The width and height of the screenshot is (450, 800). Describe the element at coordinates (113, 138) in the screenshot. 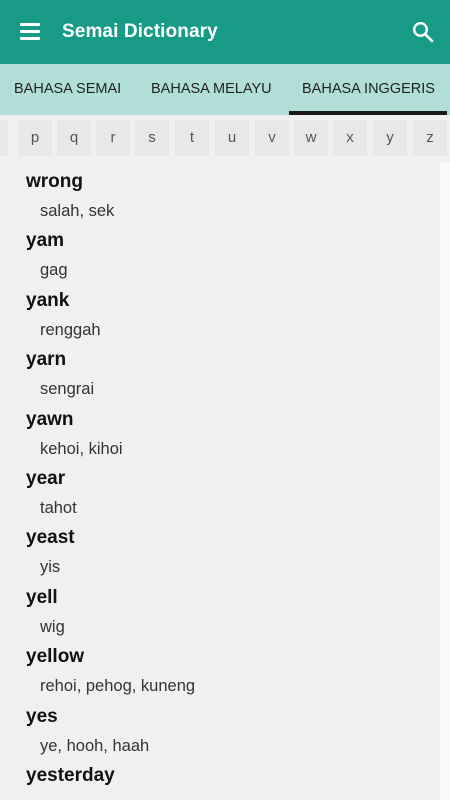

I see `letter-button-r: r` at that location.